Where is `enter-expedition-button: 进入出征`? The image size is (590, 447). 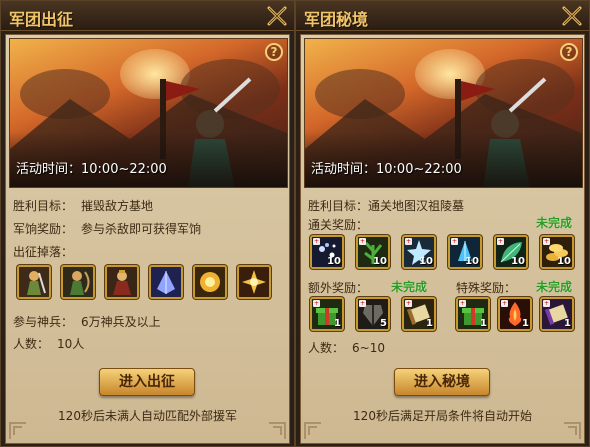 enter-expedition-button: 进入出征 is located at coordinates (147, 382).